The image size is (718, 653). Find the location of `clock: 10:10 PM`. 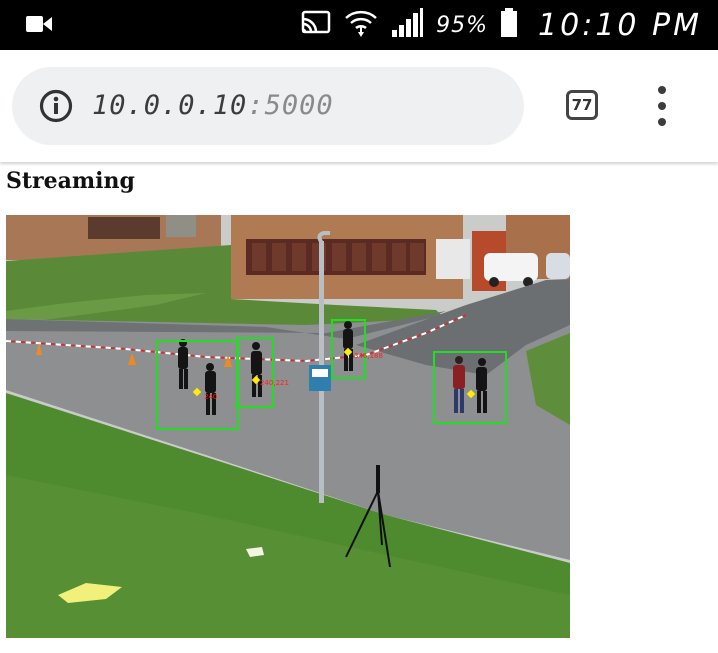

clock: 10:10 PM is located at coordinates (620, 25).